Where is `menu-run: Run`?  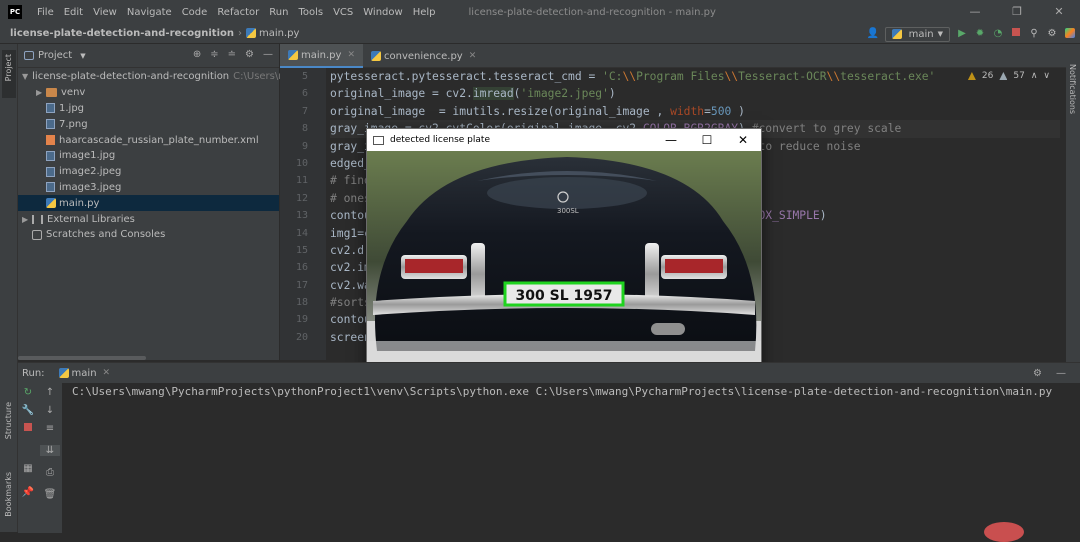 menu-run: Run is located at coordinates (278, 12).